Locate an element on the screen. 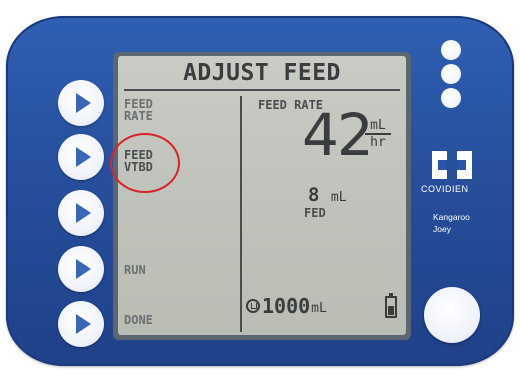 The height and width of the screenshot is (379, 520). model-name-text: Kangaroo Joey is located at coordinates (451, 223).